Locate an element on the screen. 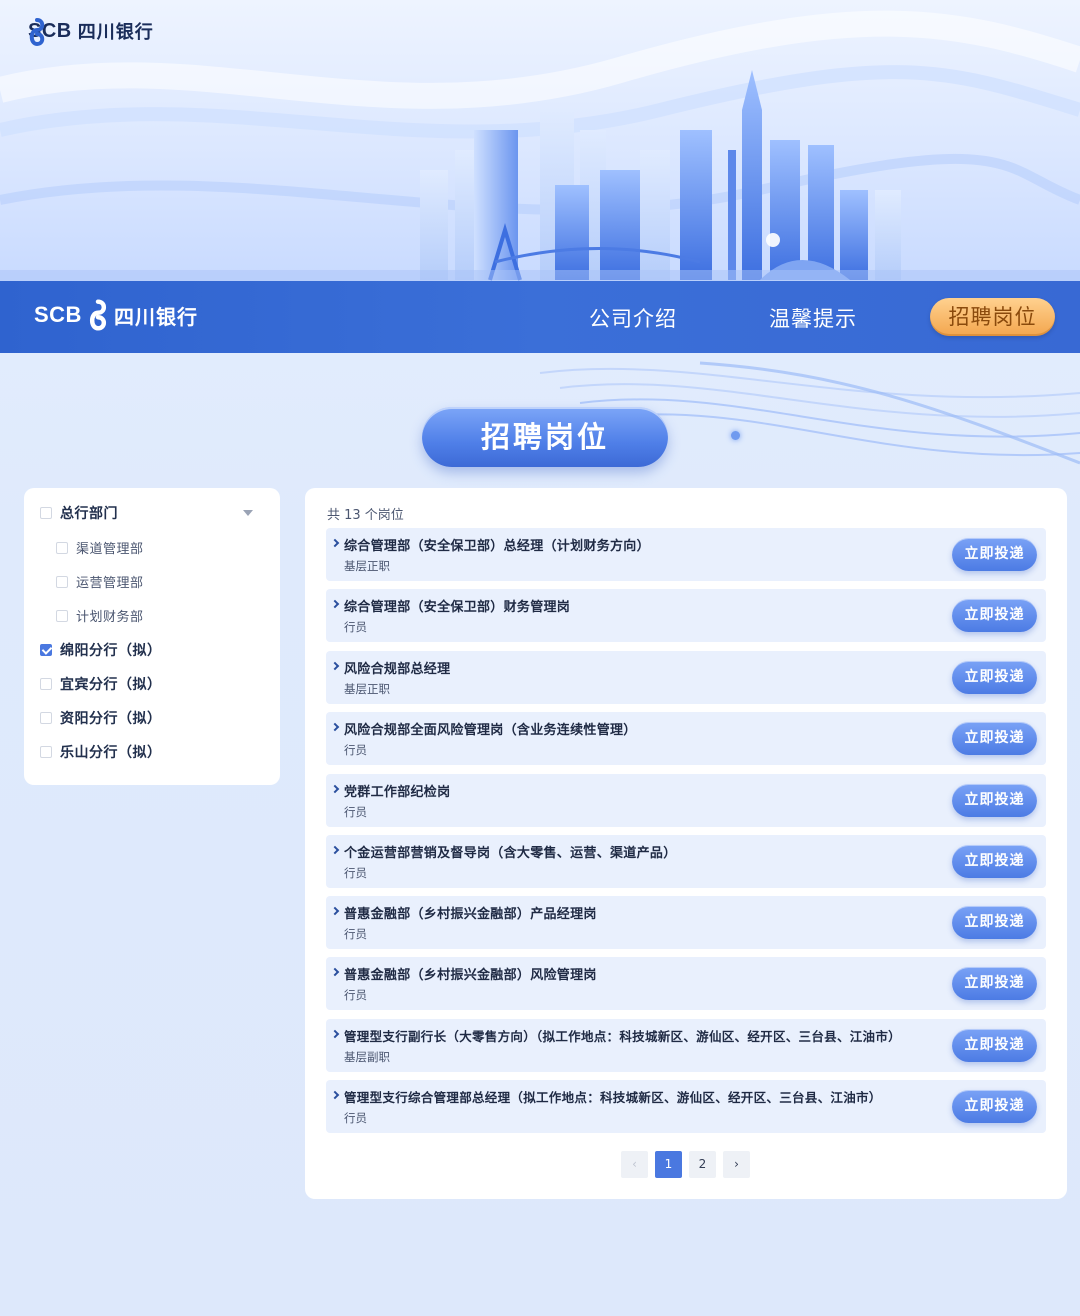 This screenshot has height=1316, width=1080. job-card: 综合管理部（安全保卫部）财务管理岗 行员 立即投递 is located at coordinates (686, 615).